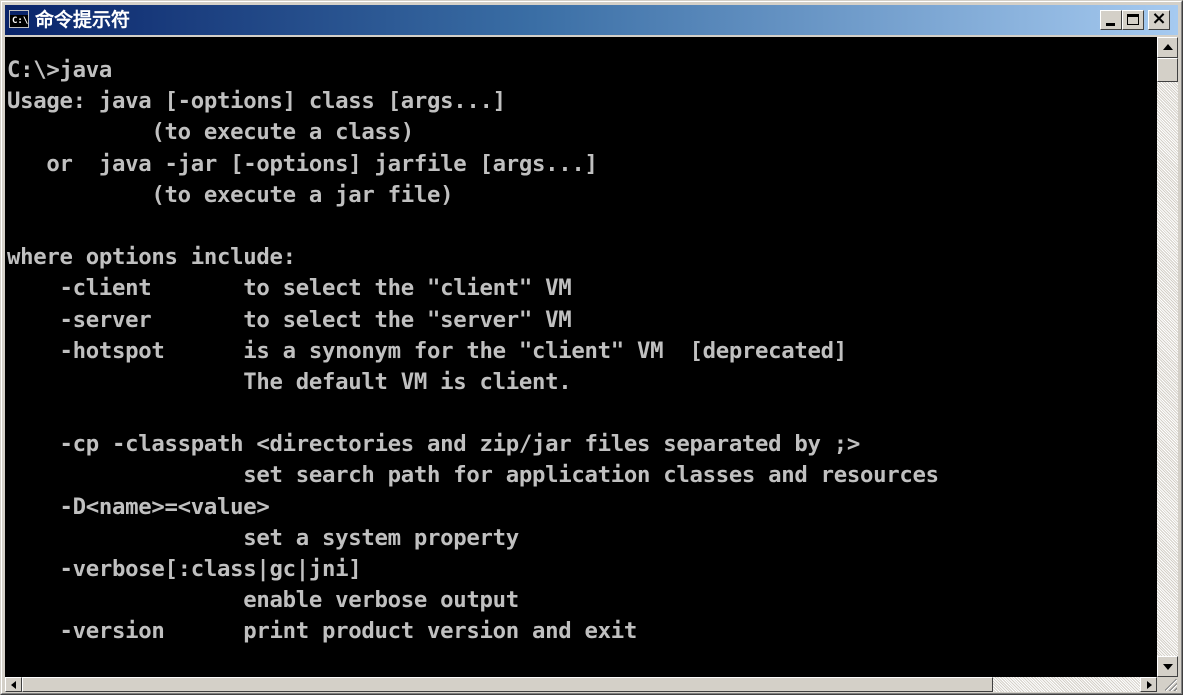 The width and height of the screenshot is (1183, 695). Describe the element at coordinates (230, 194) in the screenshot. I see `console-line: (to execute a jar file)` at that location.